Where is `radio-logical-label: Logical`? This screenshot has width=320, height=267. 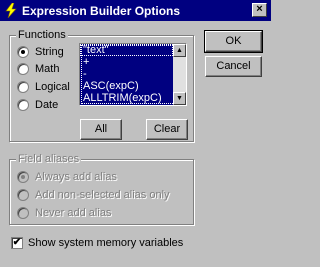 radio-logical-label: Logical is located at coordinates (52, 87).